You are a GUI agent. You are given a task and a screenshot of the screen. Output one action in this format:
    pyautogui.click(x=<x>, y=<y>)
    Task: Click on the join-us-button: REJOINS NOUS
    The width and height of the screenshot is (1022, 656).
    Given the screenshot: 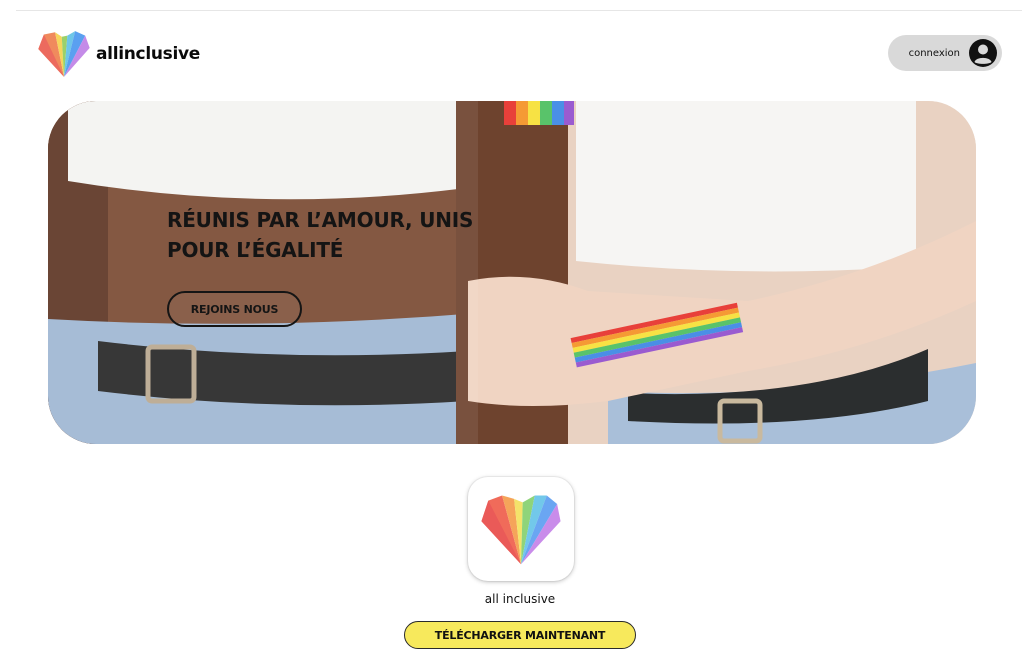 What is the action you would take?
    pyautogui.click(x=234, y=309)
    